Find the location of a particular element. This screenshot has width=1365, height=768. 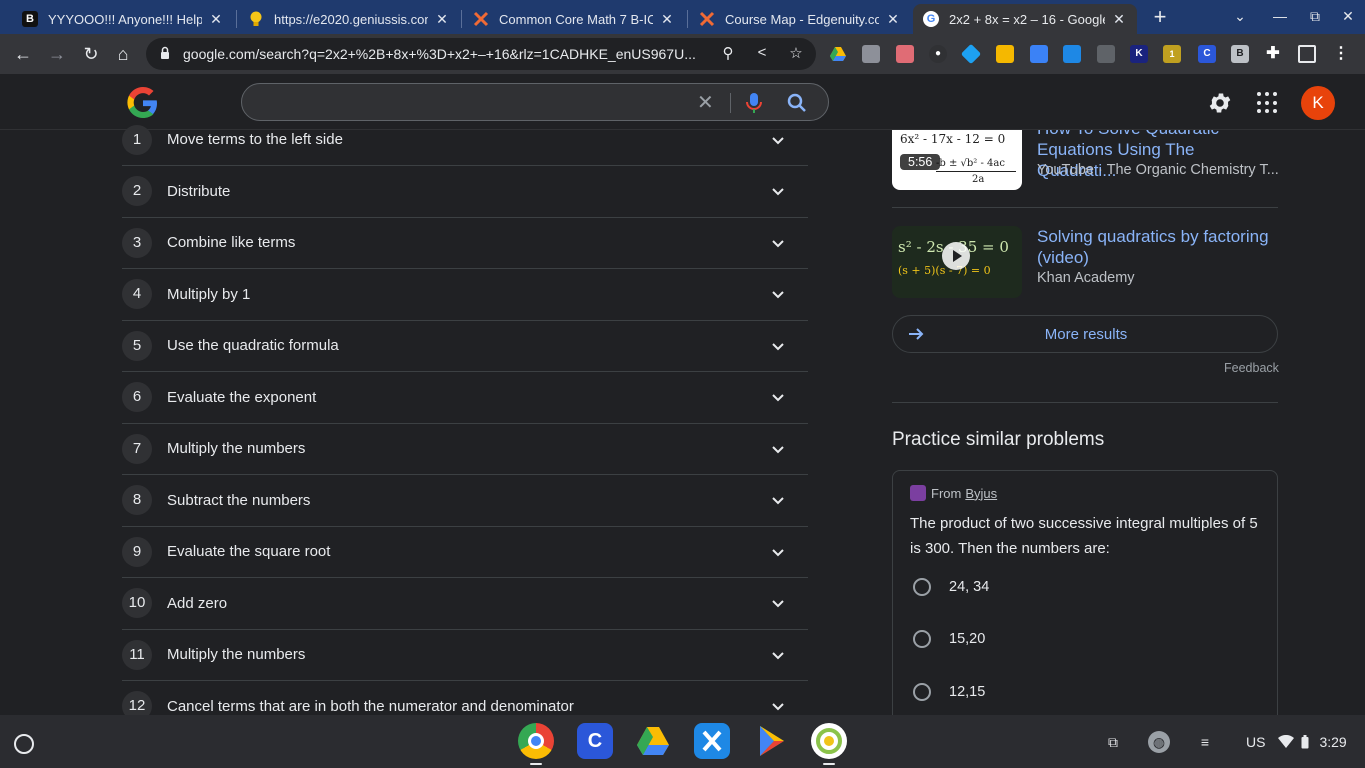

step-row: 8 Subtract the numbers is located at coordinates (465, 501).